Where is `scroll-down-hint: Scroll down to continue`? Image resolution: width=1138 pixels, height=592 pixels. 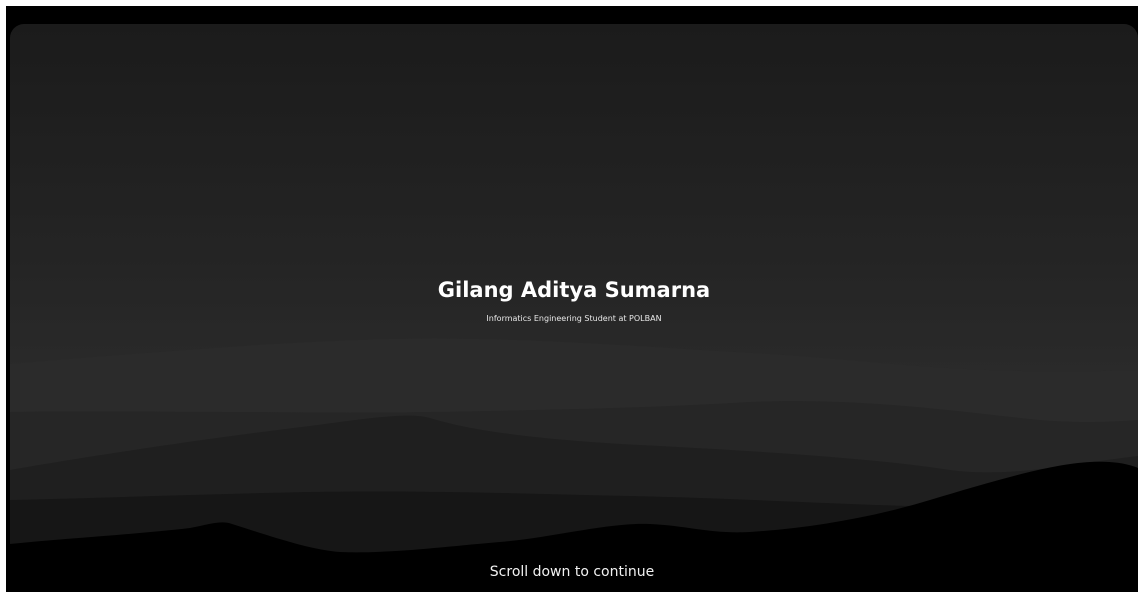 scroll-down-hint: Scroll down to continue is located at coordinates (572, 572).